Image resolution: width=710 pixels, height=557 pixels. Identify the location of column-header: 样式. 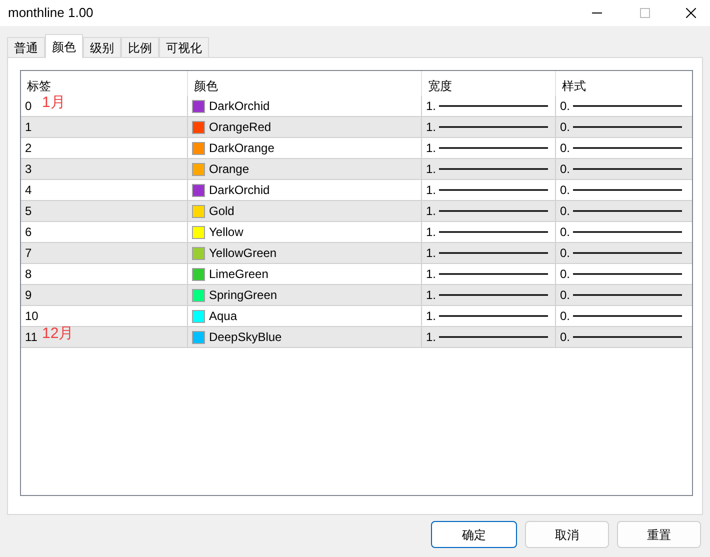
(624, 83).